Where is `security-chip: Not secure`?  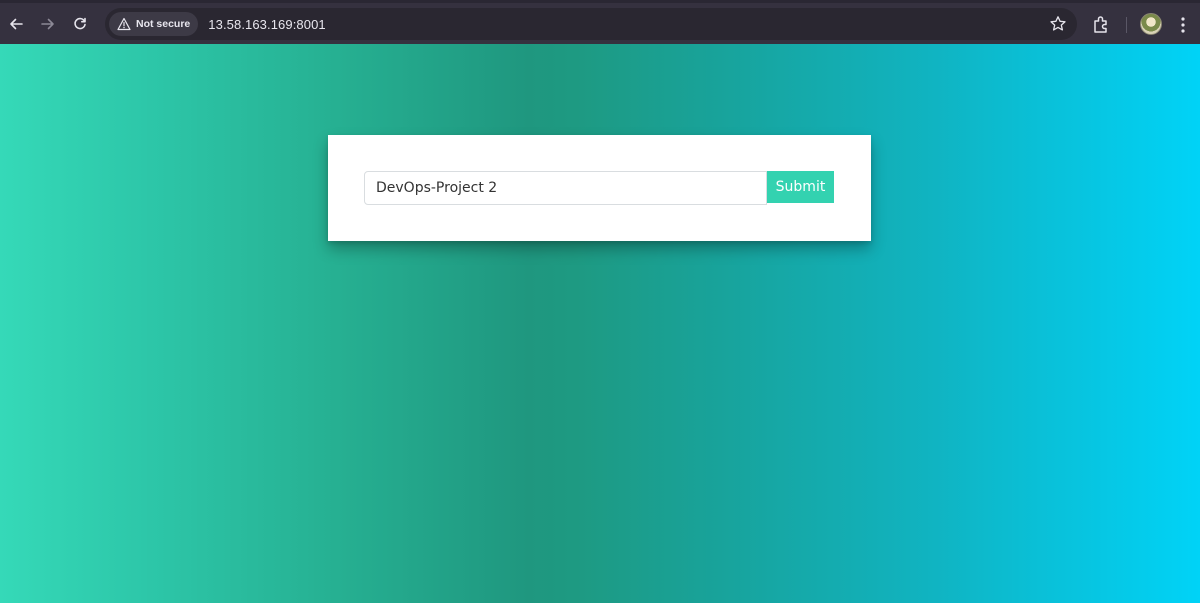 security-chip: Not secure is located at coordinates (154, 24).